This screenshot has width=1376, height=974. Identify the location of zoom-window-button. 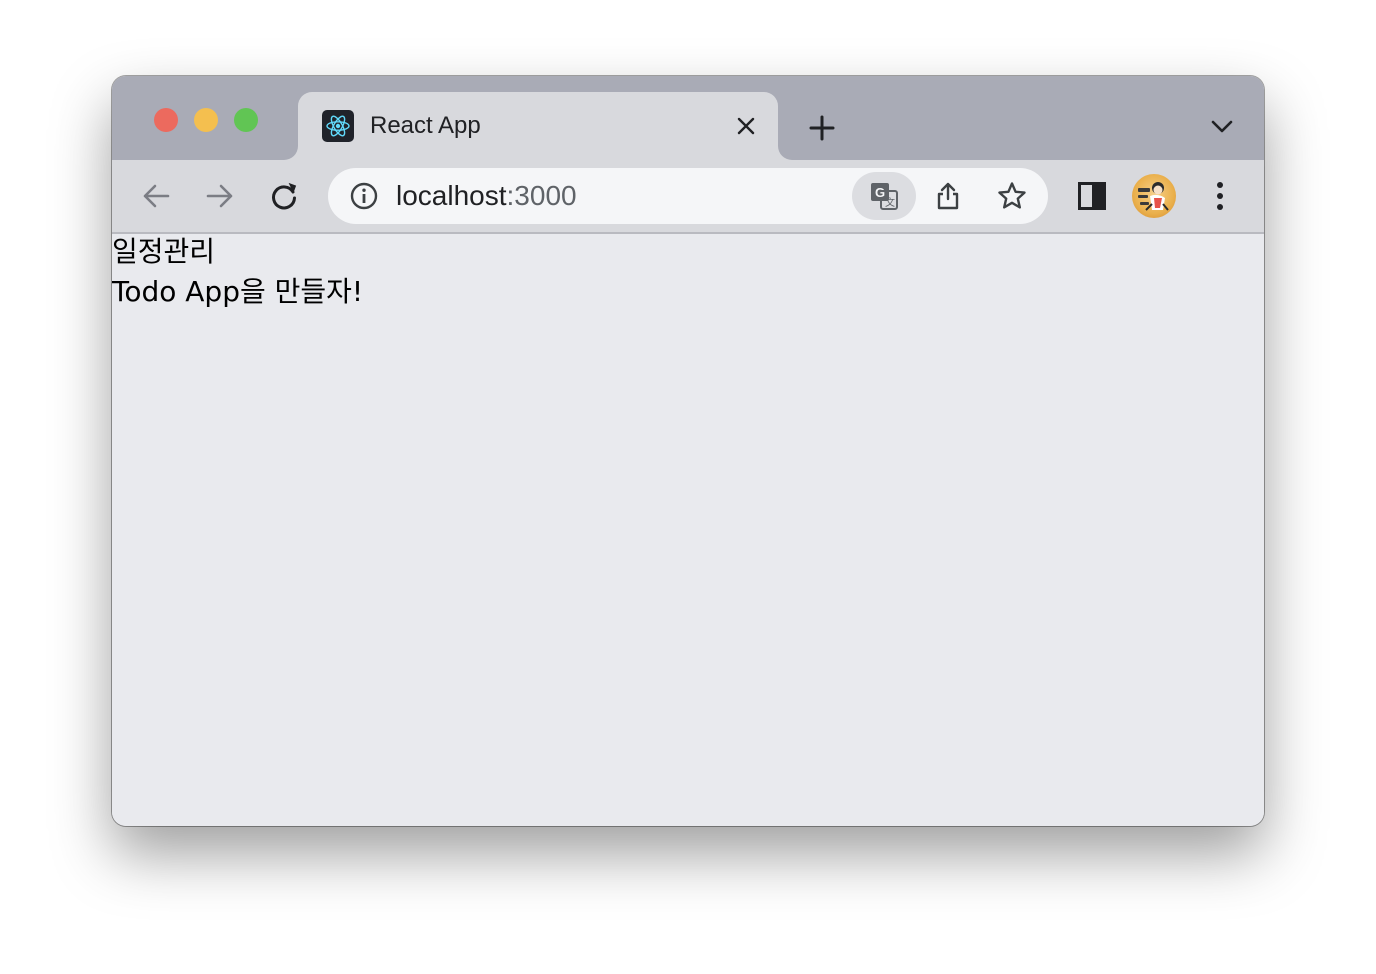
(246, 120).